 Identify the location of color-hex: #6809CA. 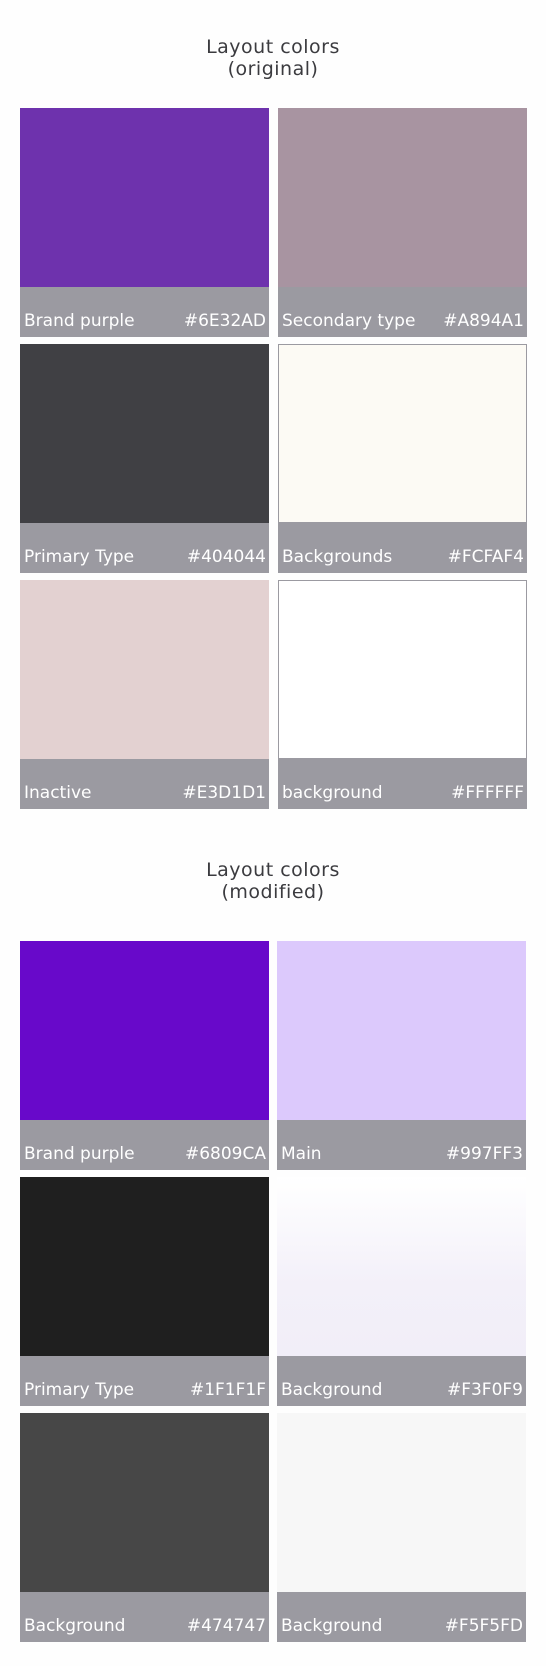
(225, 1154).